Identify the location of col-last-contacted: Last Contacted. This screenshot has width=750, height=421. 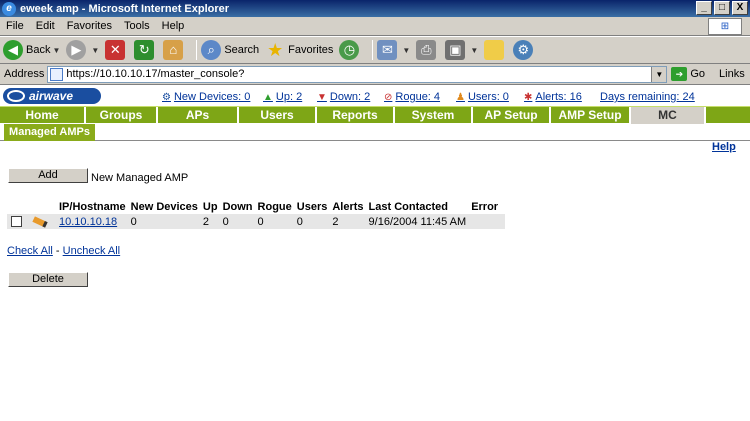
(408, 207).